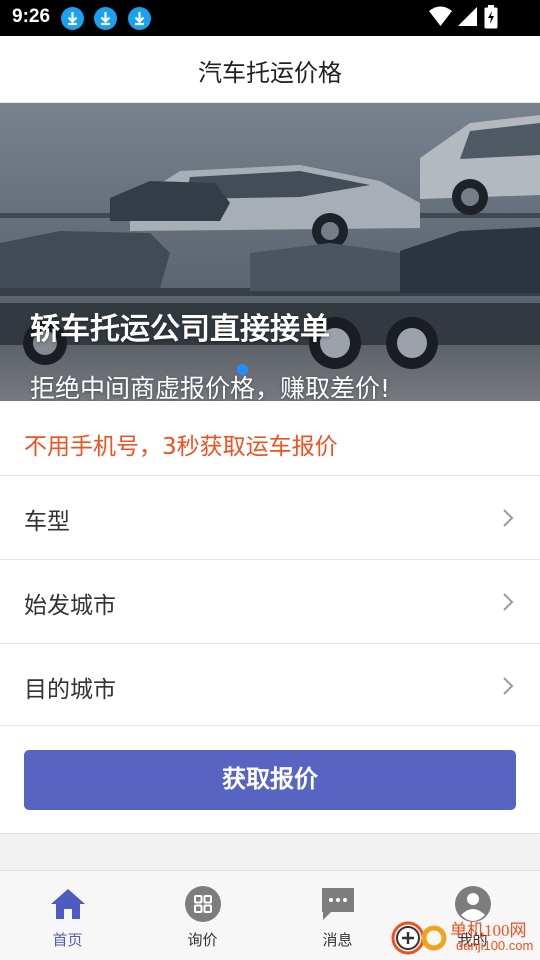 The image size is (540, 960). Describe the element at coordinates (270, 73) in the screenshot. I see `page-title: 汽车托运价格` at that location.